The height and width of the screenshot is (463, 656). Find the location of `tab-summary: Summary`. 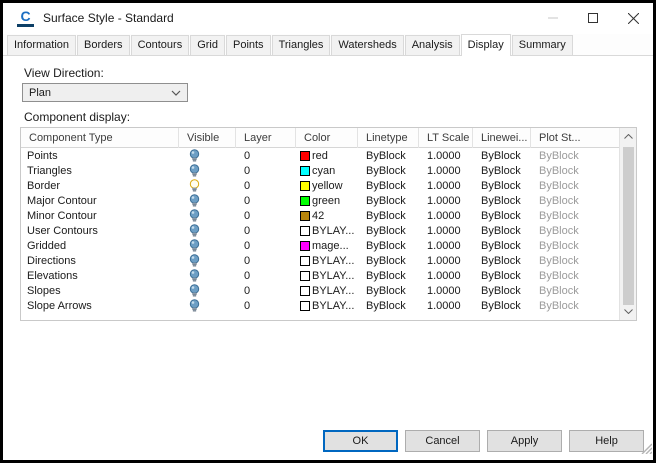

tab-summary: Summary is located at coordinates (542, 45).